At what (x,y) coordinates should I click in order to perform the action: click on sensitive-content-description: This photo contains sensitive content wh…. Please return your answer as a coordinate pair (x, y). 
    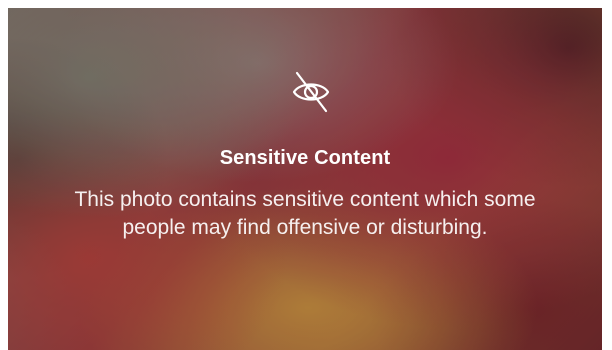
    Looking at the image, I should click on (305, 213).